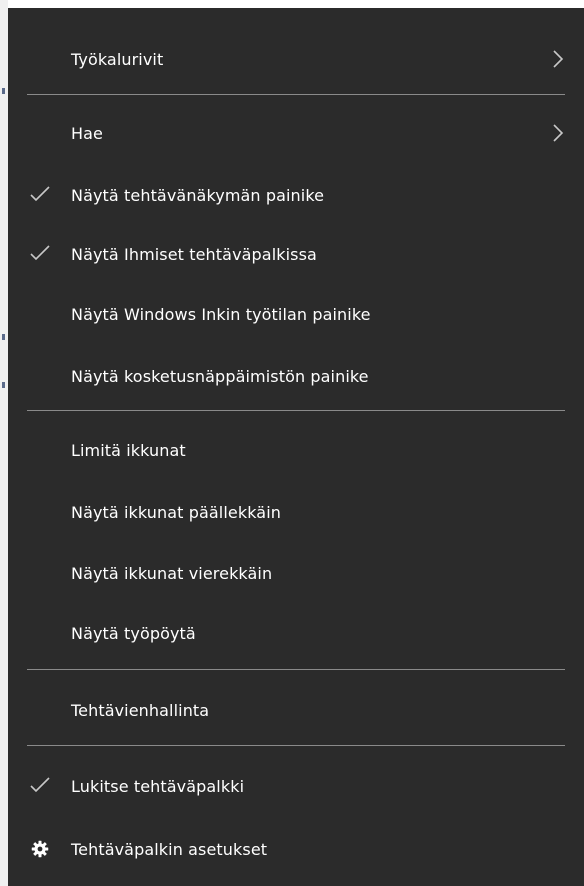 The height and width of the screenshot is (886, 584). Describe the element at coordinates (296, 512) in the screenshot. I see `menu-item-stack-windows: Näytä ikkunat päällekkäin` at that location.